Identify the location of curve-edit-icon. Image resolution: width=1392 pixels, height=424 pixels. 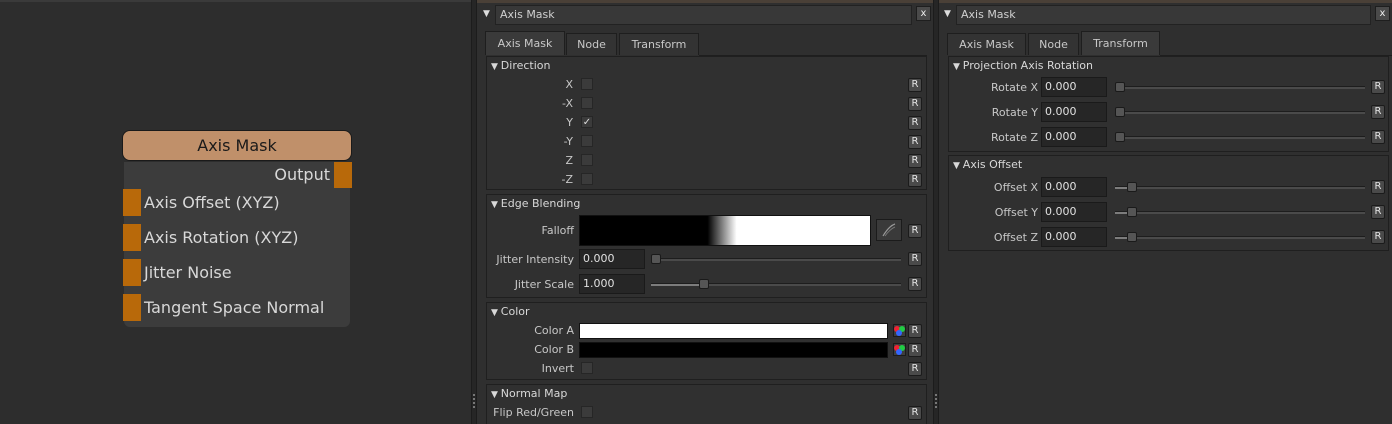
(889, 230).